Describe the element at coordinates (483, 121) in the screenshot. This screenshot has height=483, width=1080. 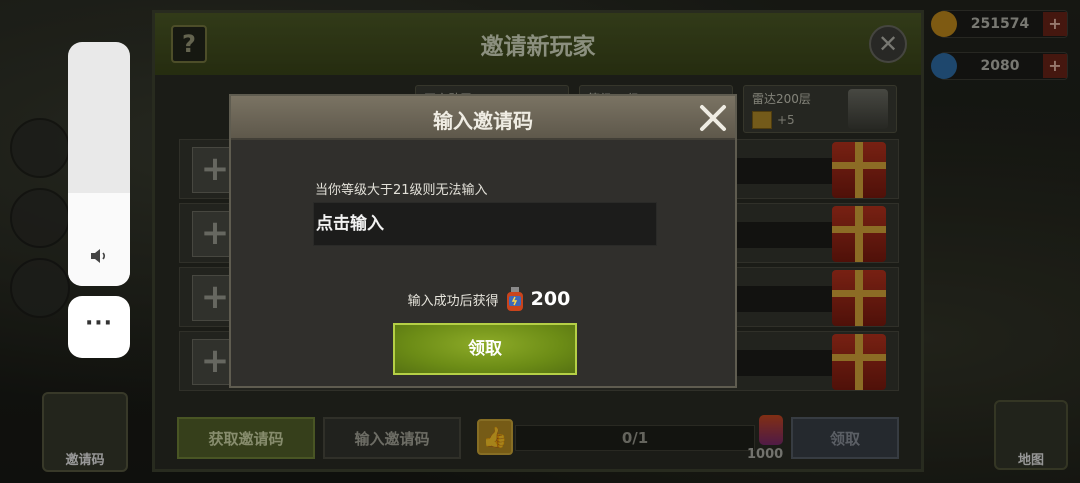
I see `dialog-title: 输入邀请码` at that location.